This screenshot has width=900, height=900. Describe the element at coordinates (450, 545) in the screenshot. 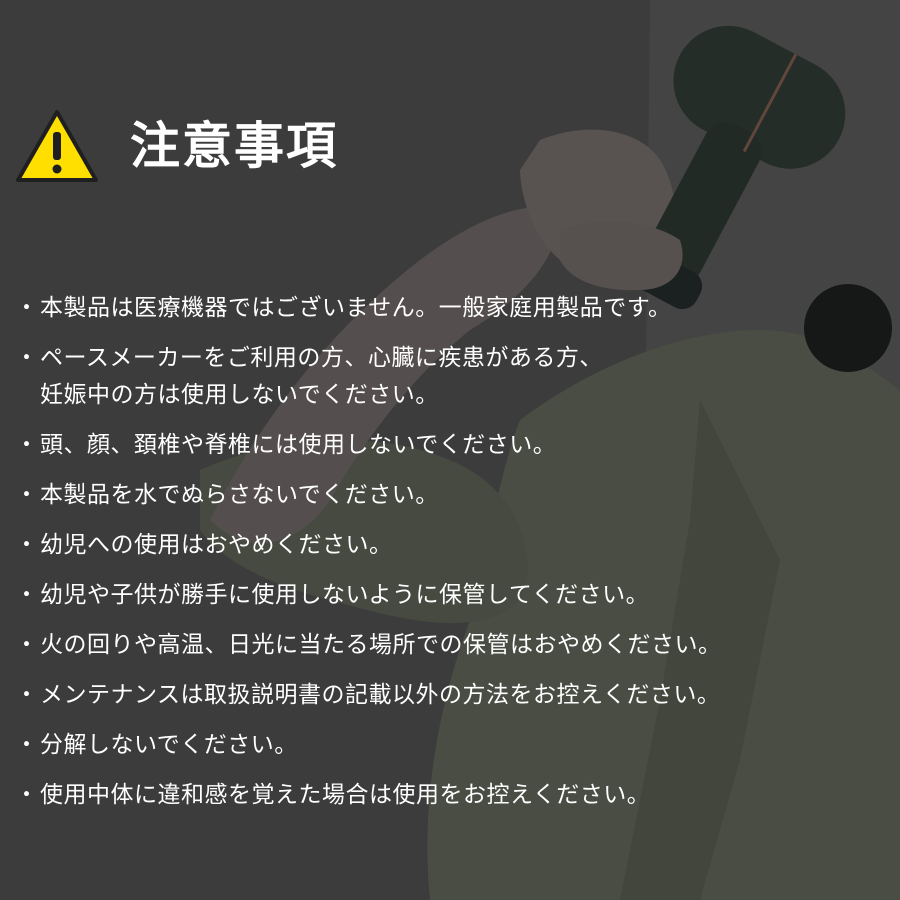

I see `caution-item: ・ 幼児への使用はおやめください。` at that location.